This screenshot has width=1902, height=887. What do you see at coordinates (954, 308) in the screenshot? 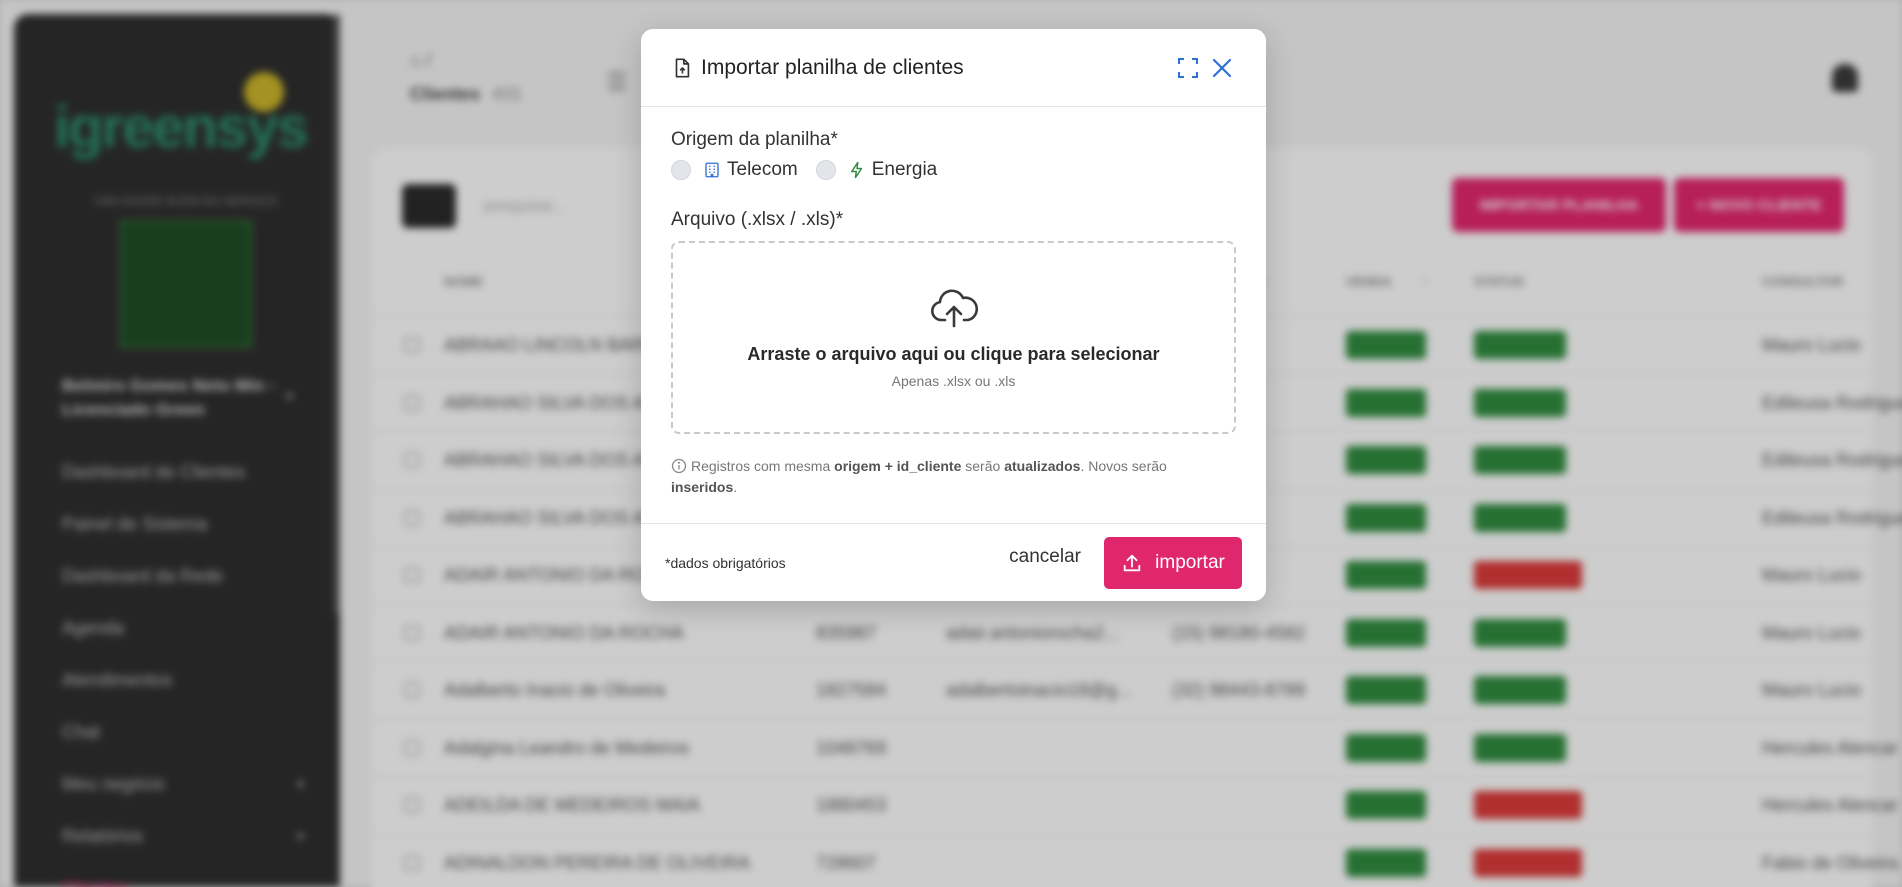
I see `cloud-upload-icon` at bounding box center [954, 308].